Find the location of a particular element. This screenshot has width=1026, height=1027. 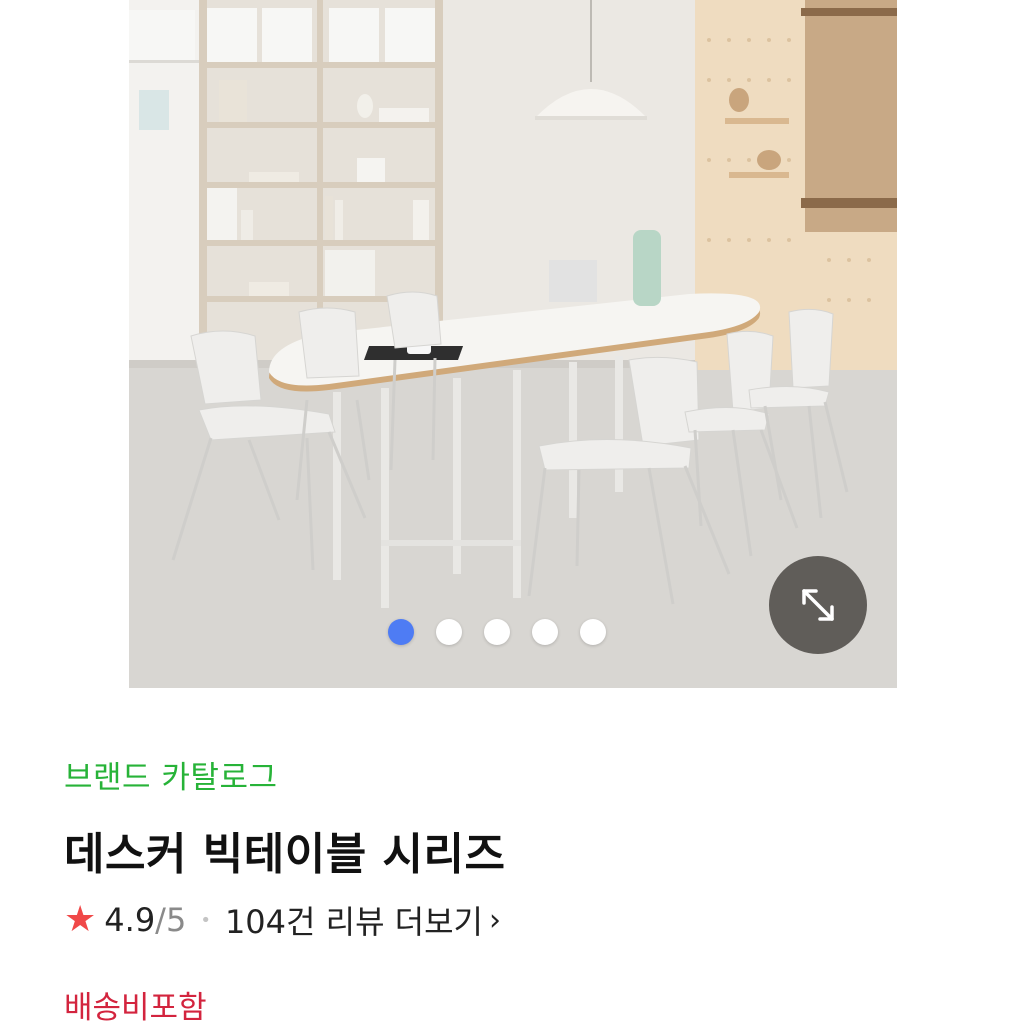

expand-image-button is located at coordinates (818, 605).